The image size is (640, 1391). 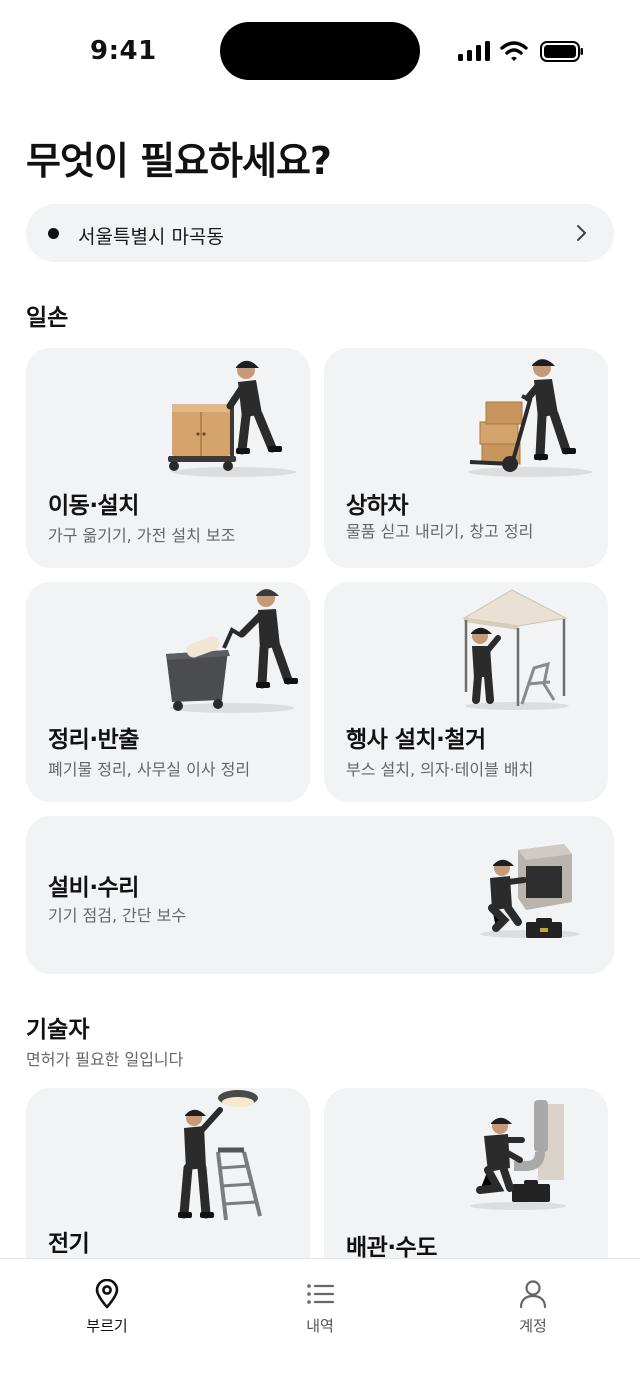 What do you see at coordinates (440, 769) in the screenshot?
I see `card-description: 부스 설치, 의자·테이블 배치` at bounding box center [440, 769].